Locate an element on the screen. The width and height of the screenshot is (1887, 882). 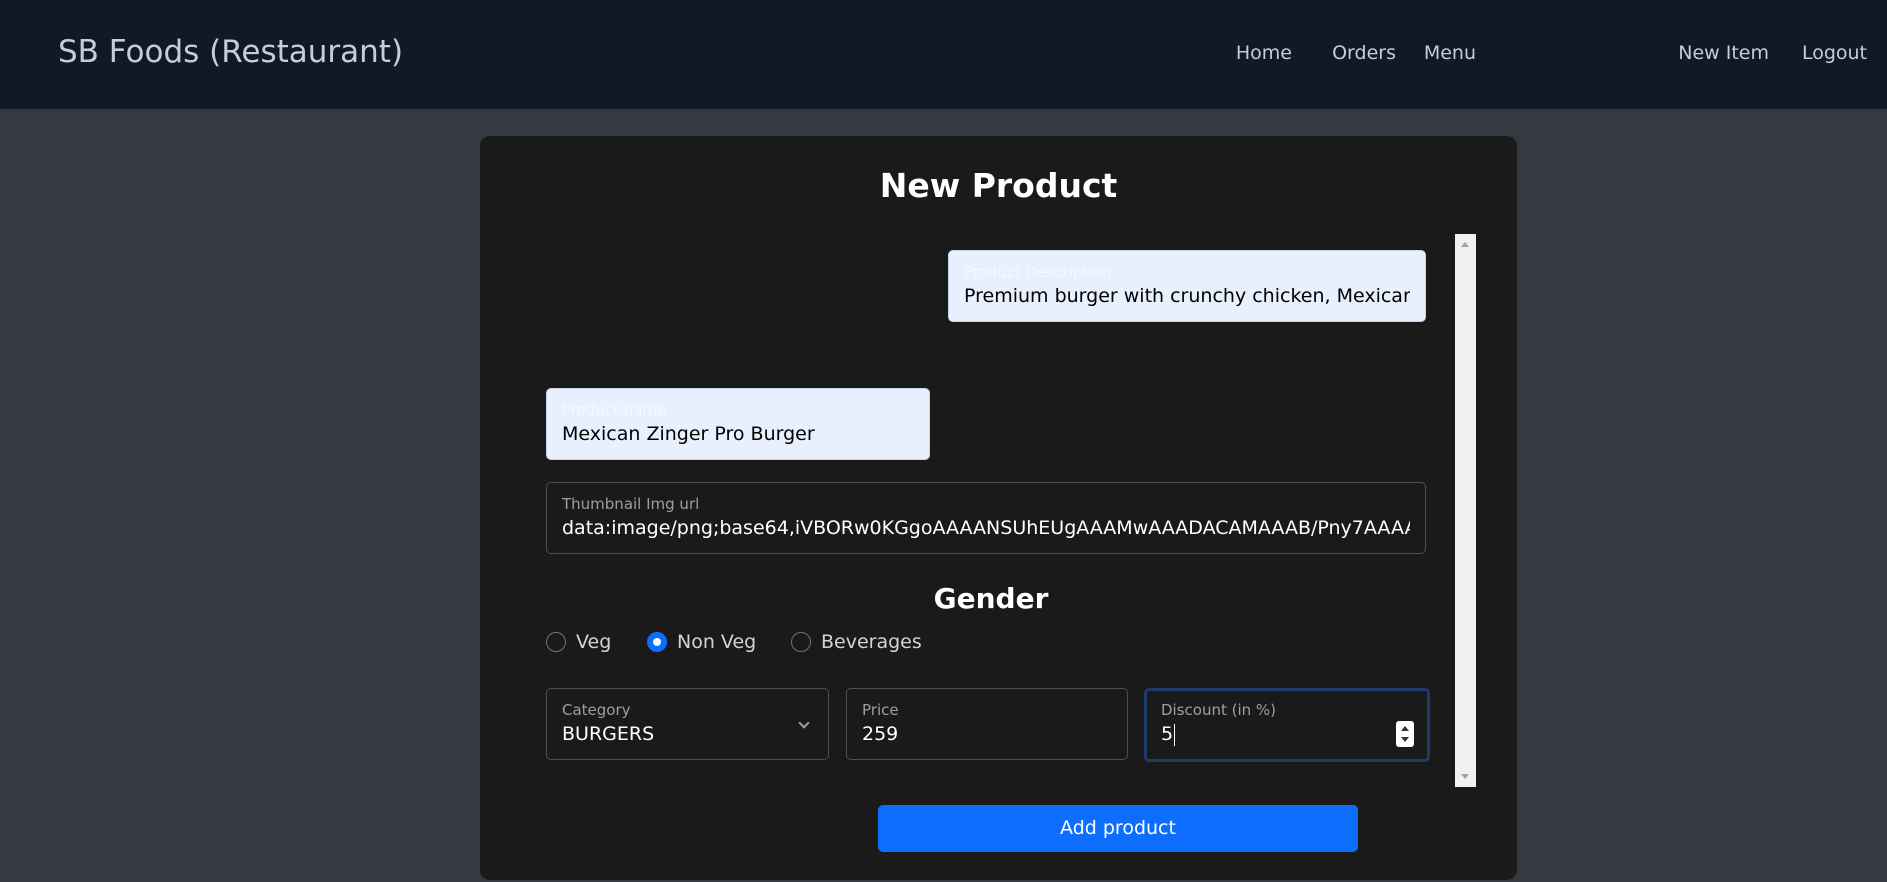
discount-field: Discount (in %) 5 is located at coordinates (1287, 725).